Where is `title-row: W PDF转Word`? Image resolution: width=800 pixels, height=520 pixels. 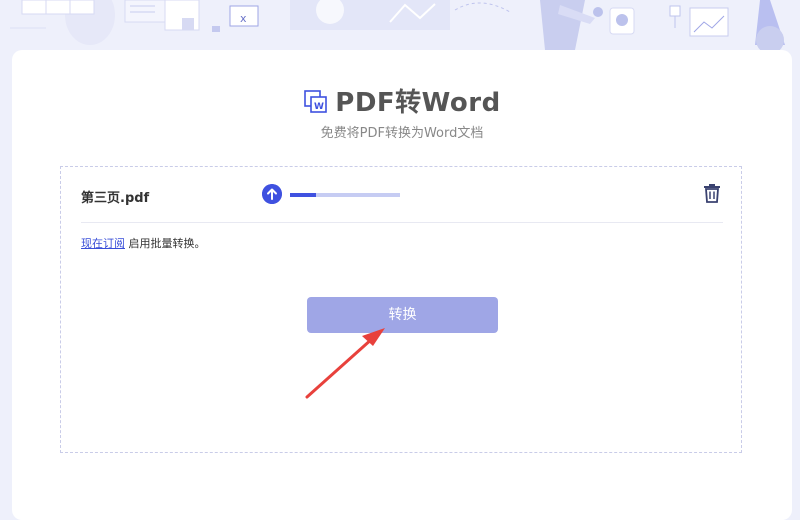 title-row: W PDF转Word is located at coordinates (402, 100).